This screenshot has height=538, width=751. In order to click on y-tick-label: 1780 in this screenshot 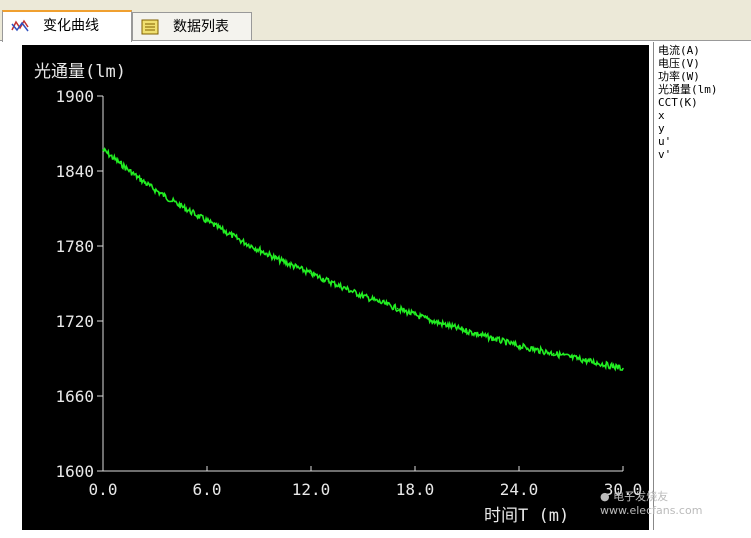, I will do `click(74, 246)`.